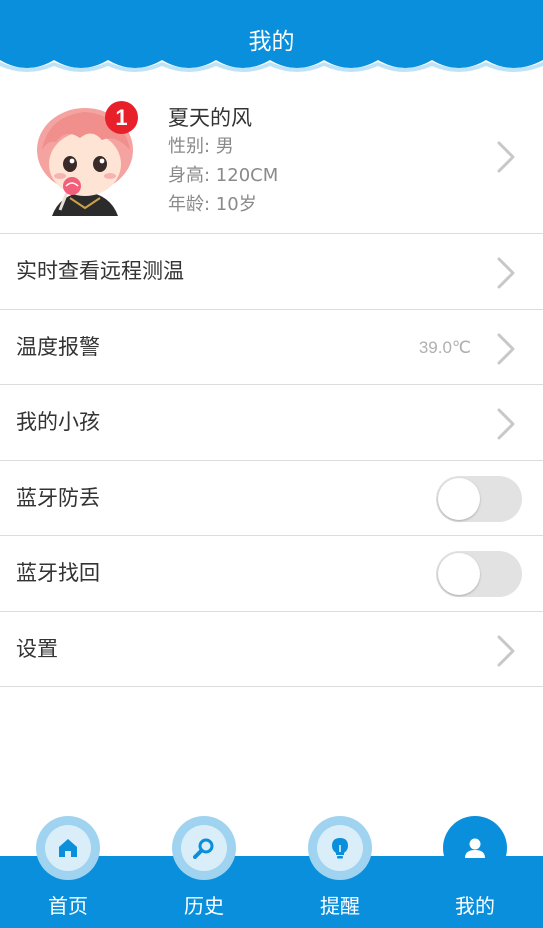  I want to click on search-icon, so click(203, 848).